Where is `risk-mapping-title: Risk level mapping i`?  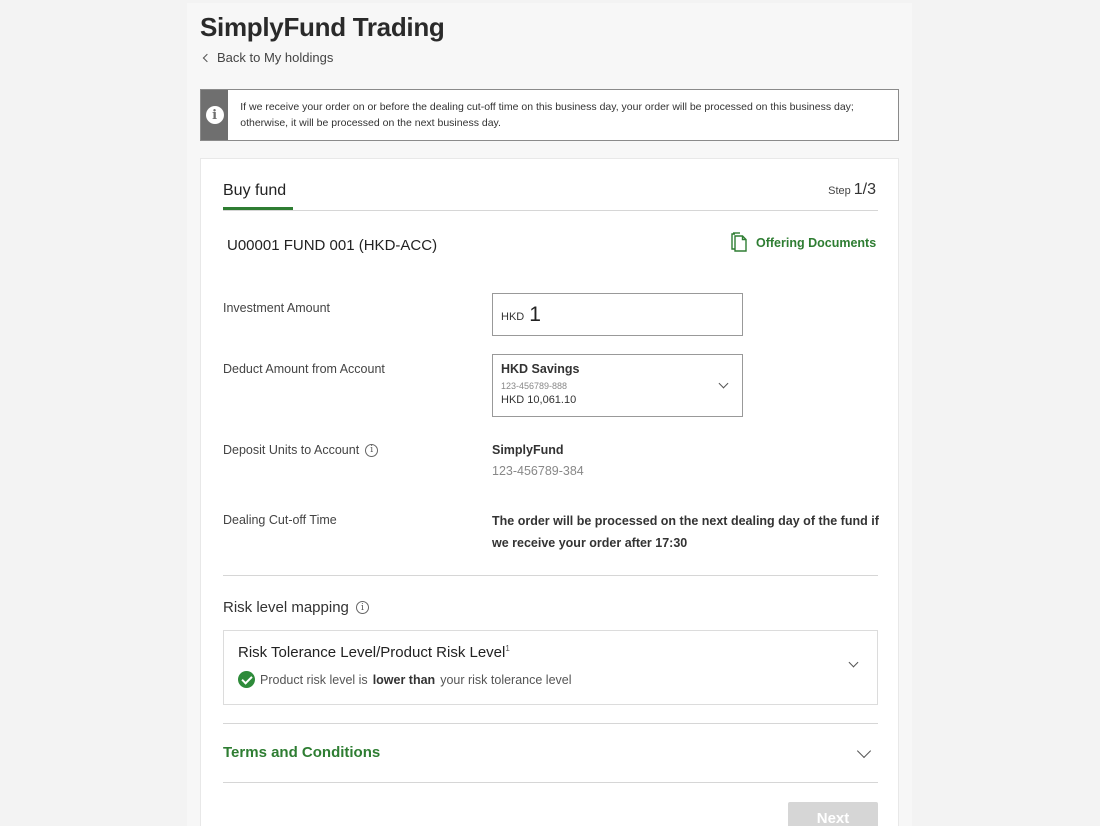
risk-mapping-title: Risk level mapping i is located at coordinates (296, 607).